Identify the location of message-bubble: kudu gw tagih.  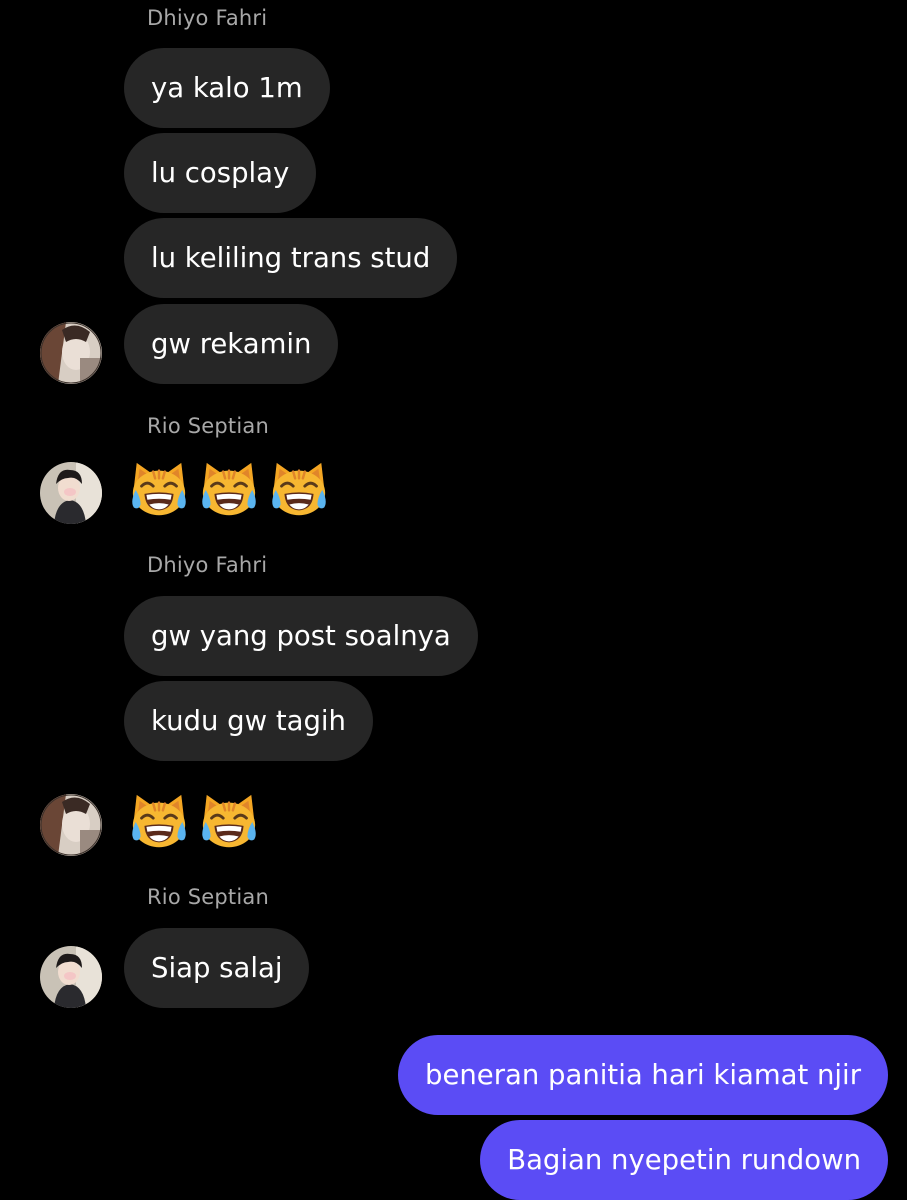
(248, 721).